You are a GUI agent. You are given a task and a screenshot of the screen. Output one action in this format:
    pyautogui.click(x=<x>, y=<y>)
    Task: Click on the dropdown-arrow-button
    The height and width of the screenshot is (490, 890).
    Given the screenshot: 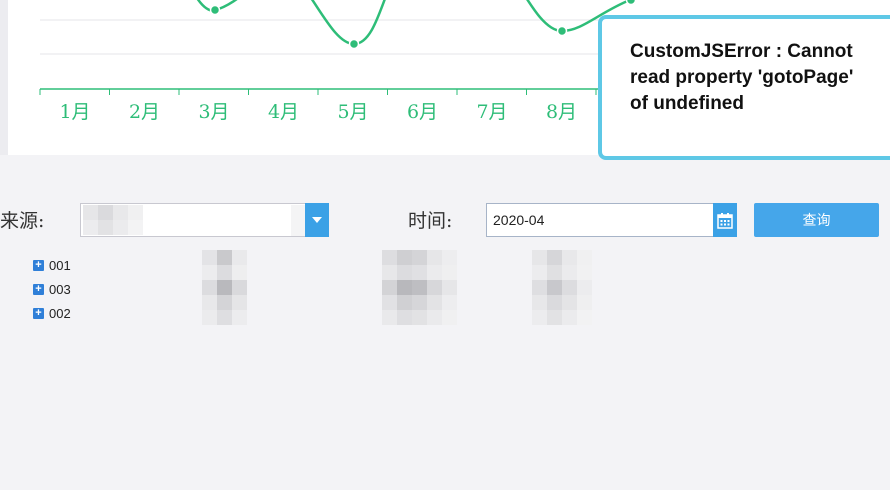 What is the action you would take?
    pyautogui.click(x=317, y=220)
    